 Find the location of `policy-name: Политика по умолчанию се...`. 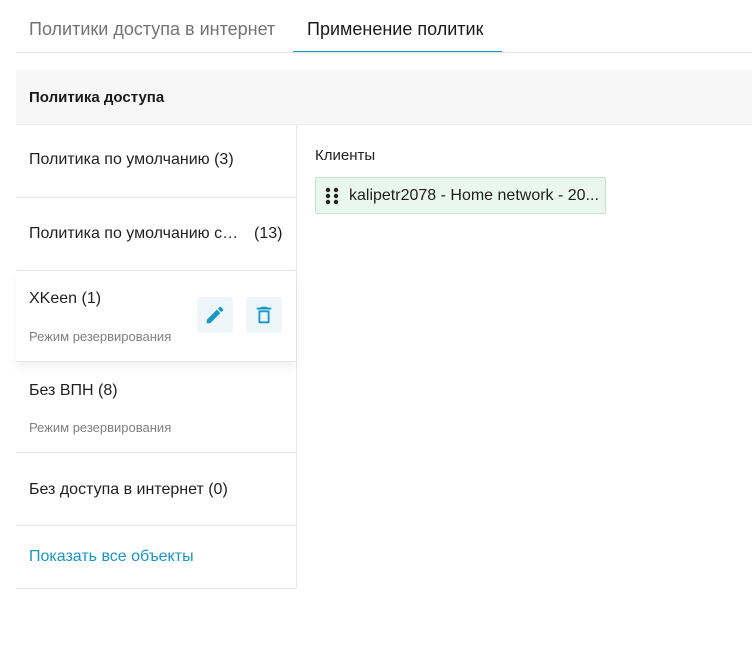

policy-name: Политика по умолчанию се... is located at coordinates (136, 234).